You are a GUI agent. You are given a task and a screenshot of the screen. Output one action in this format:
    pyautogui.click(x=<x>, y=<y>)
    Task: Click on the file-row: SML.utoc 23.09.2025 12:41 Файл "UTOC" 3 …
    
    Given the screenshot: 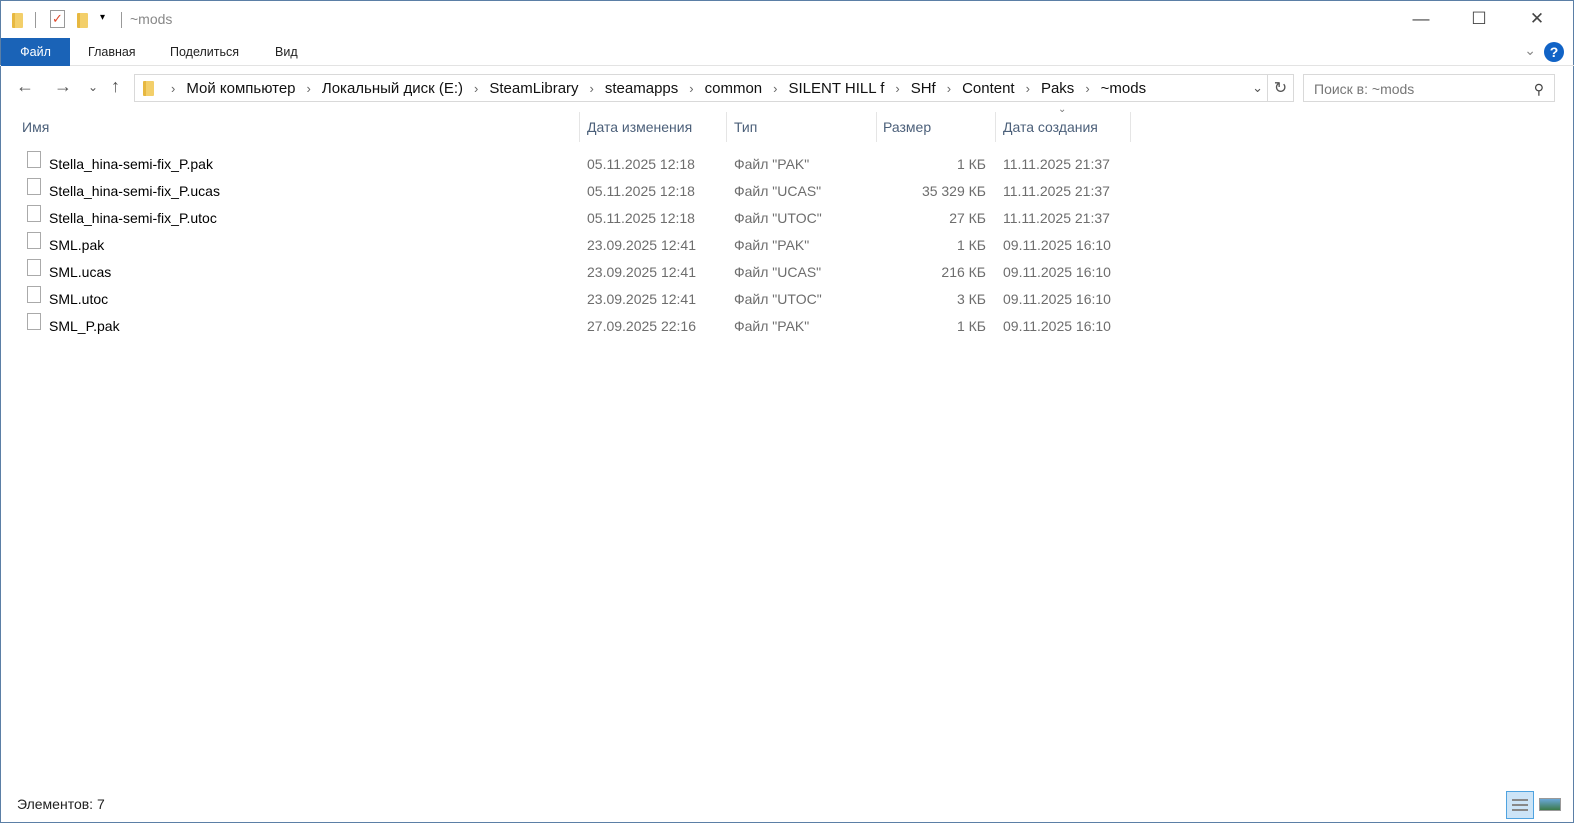 What is the action you would take?
    pyautogui.click(x=570, y=299)
    